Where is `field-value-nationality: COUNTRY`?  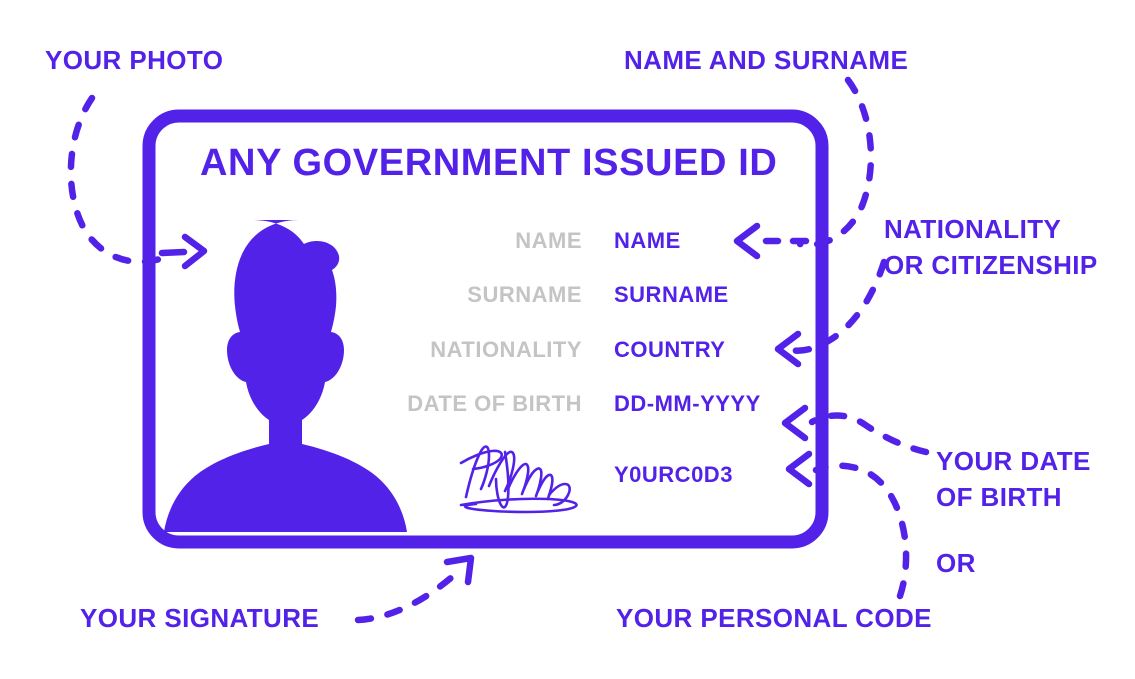
field-value-nationality: COUNTRY is located at coordinates (670, 349).